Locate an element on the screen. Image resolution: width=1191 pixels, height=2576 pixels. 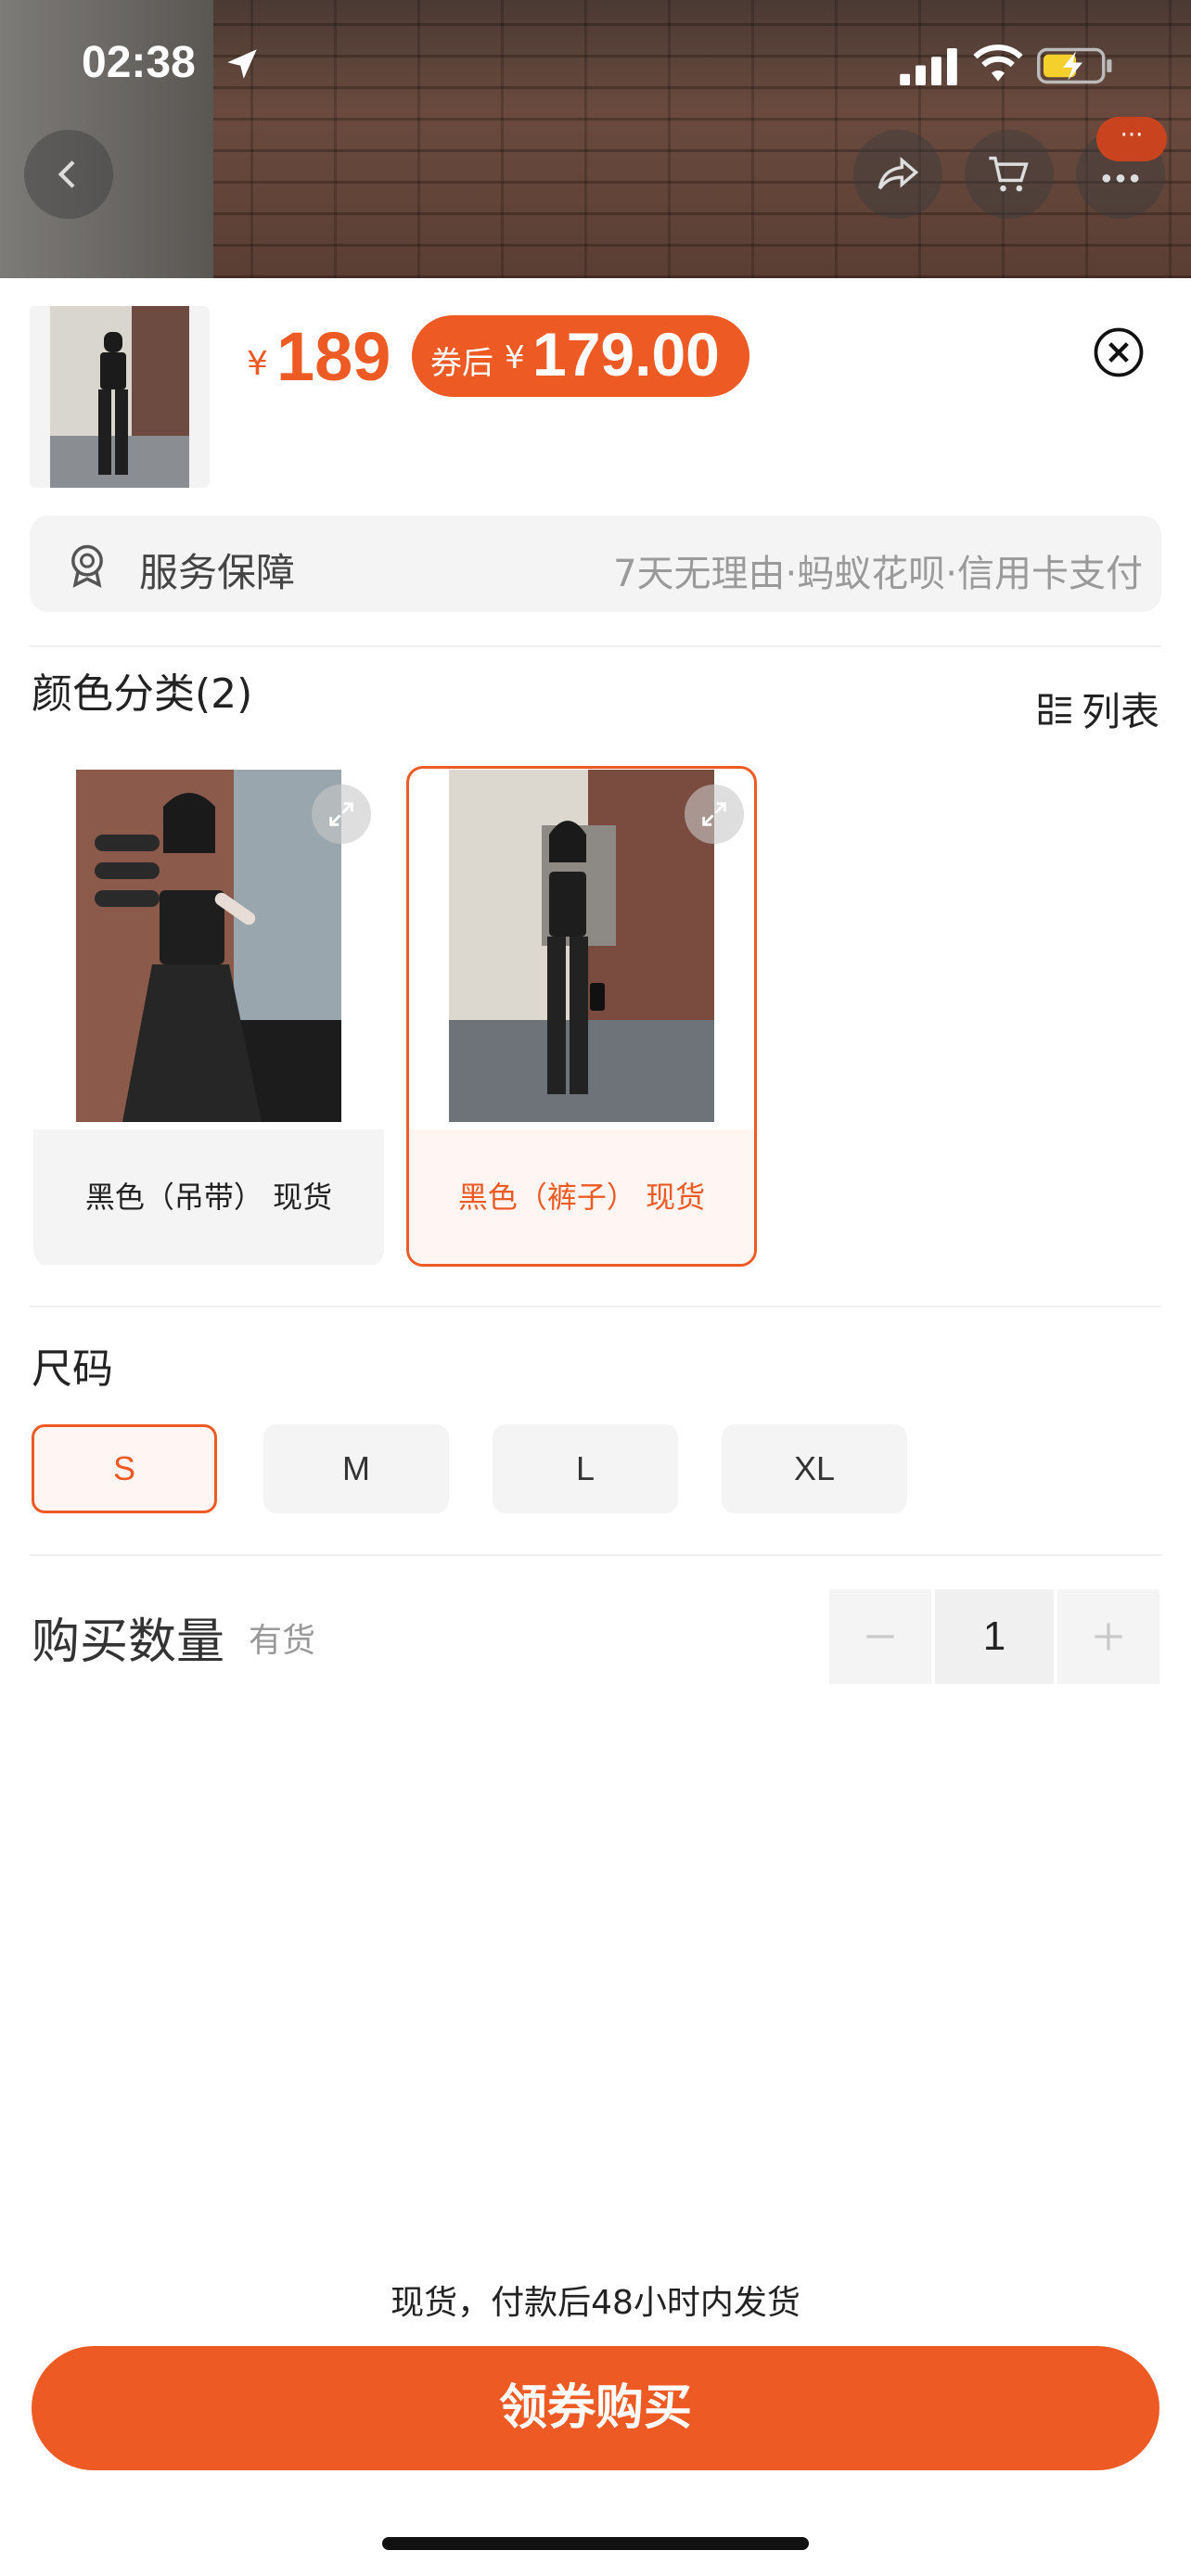
product-price: 189 is located at coordinates (334, 356).